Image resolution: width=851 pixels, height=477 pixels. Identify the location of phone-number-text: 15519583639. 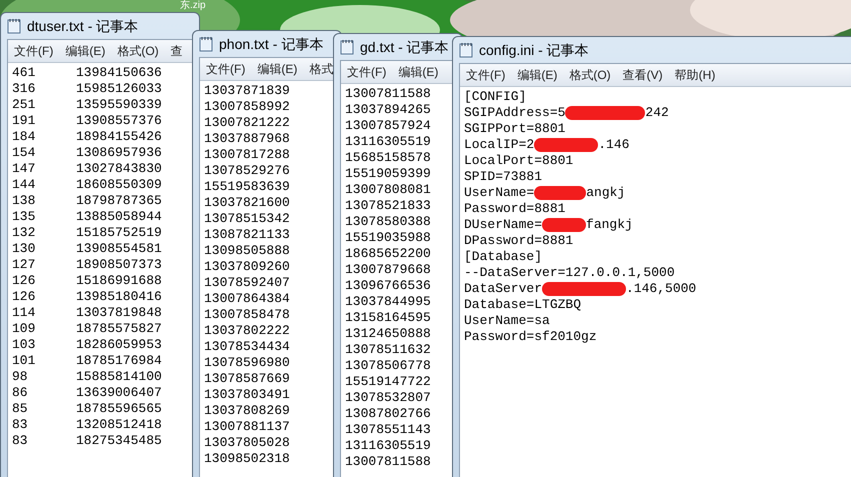
(247, 187).